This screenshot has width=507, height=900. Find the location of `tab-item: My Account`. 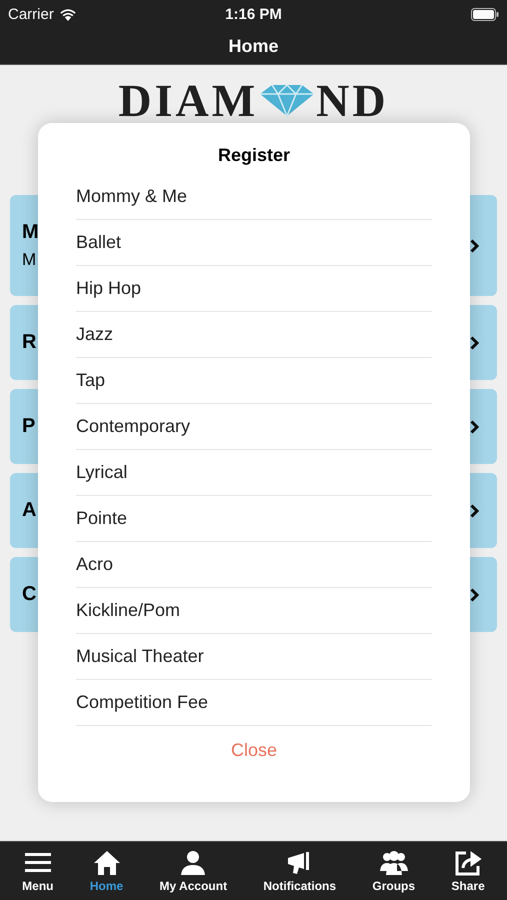

tab-item: My Account is located at coordinates (194, 871).